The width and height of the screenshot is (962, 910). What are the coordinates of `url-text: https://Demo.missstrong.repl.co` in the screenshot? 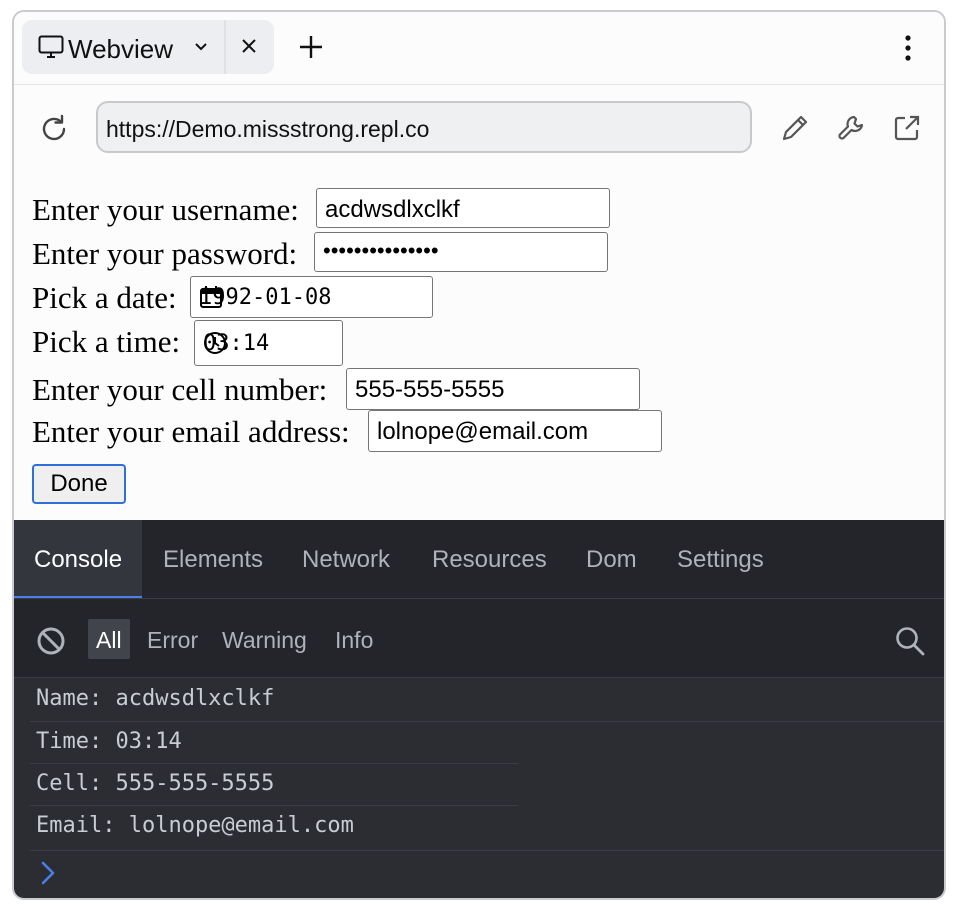 It's located at (268, 129).